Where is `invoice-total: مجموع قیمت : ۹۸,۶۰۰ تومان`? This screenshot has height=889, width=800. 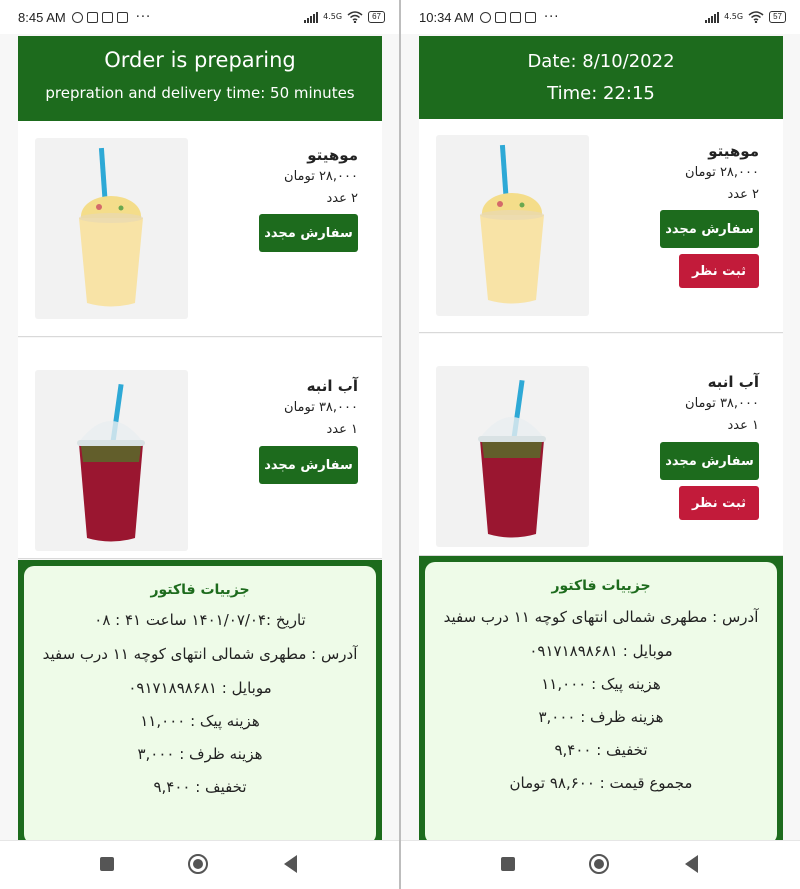 invoice-total: مجموع قیمت : ۹۸,۶۰۰ تومان is located at coordinates (601, 783).